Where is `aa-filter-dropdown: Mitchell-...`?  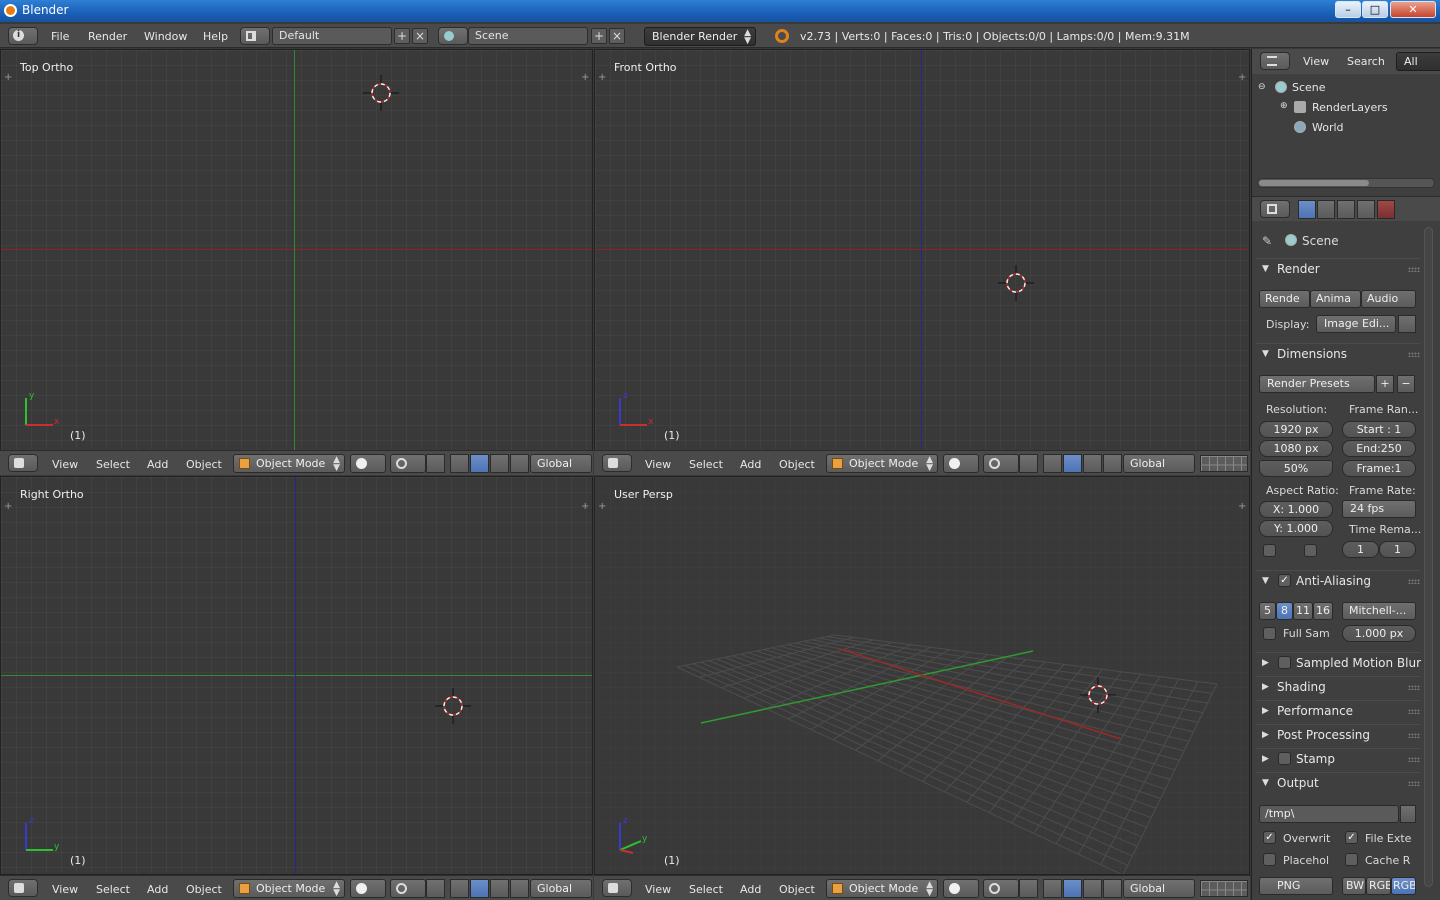 aa-filter-dropdown: Mitchell-... is located at coordinates (1379, 611).